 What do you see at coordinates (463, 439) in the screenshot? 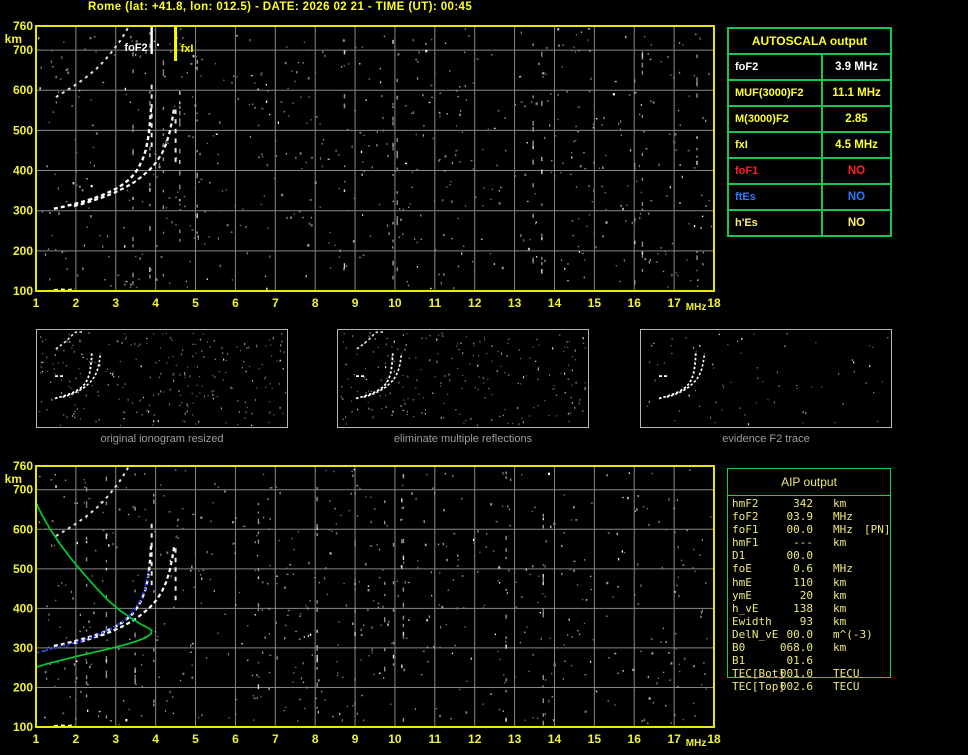
I see `mini-panel-caption: eliminate multiple reflections` at bounding box center [463, 439].